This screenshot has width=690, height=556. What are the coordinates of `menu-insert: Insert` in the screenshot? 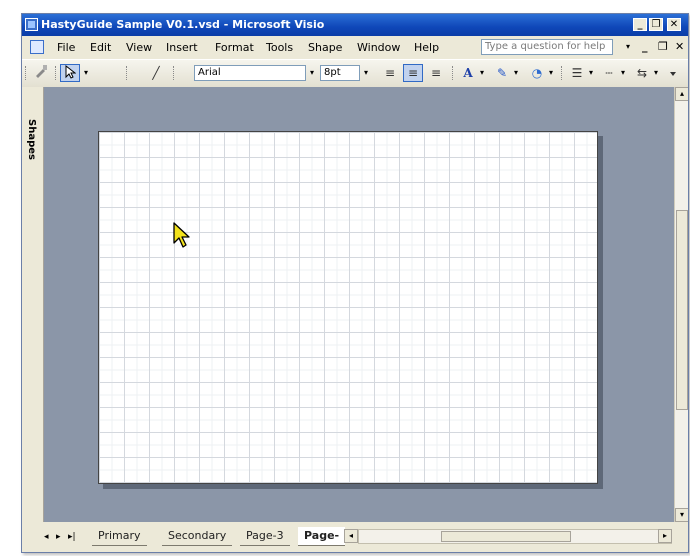 It's located at (182, 47).